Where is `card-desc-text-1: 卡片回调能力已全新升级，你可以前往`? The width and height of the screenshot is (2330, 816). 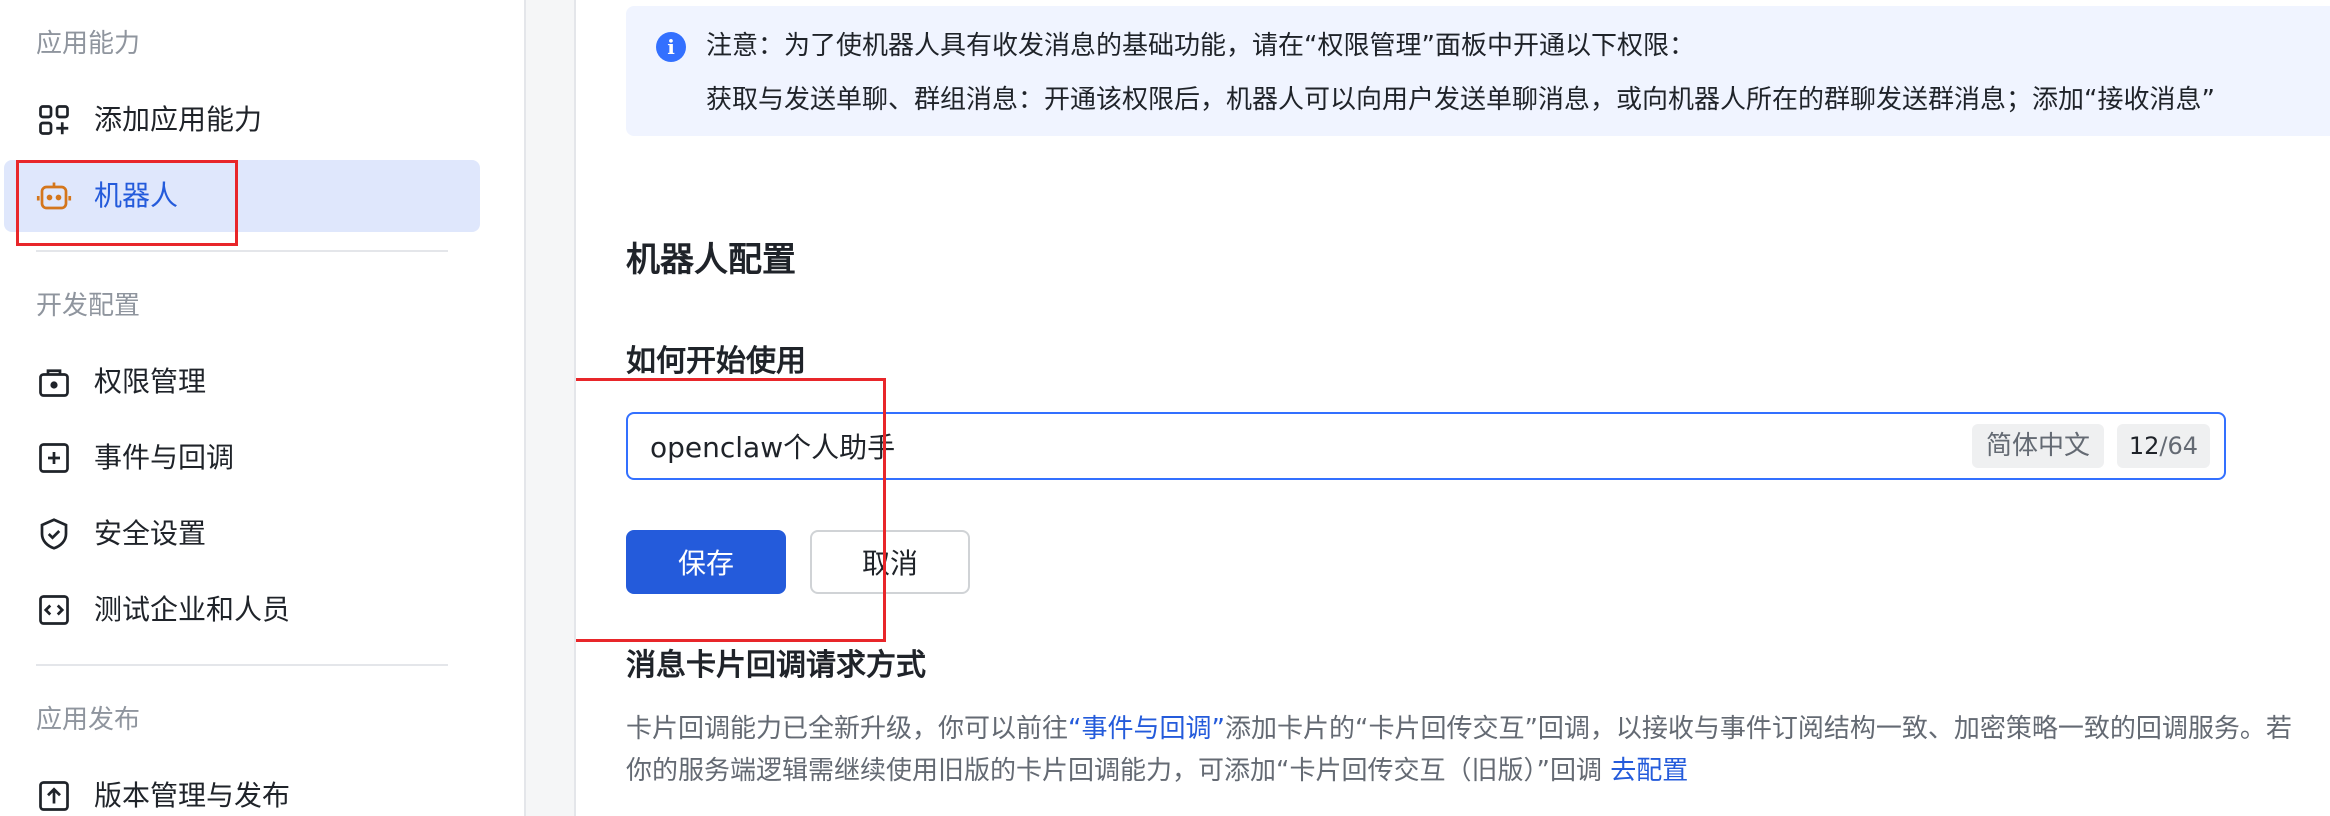 card-desc-text-1: 卡片回调能力已全新升级，你可以前往 is located at coordinates (847, 729).